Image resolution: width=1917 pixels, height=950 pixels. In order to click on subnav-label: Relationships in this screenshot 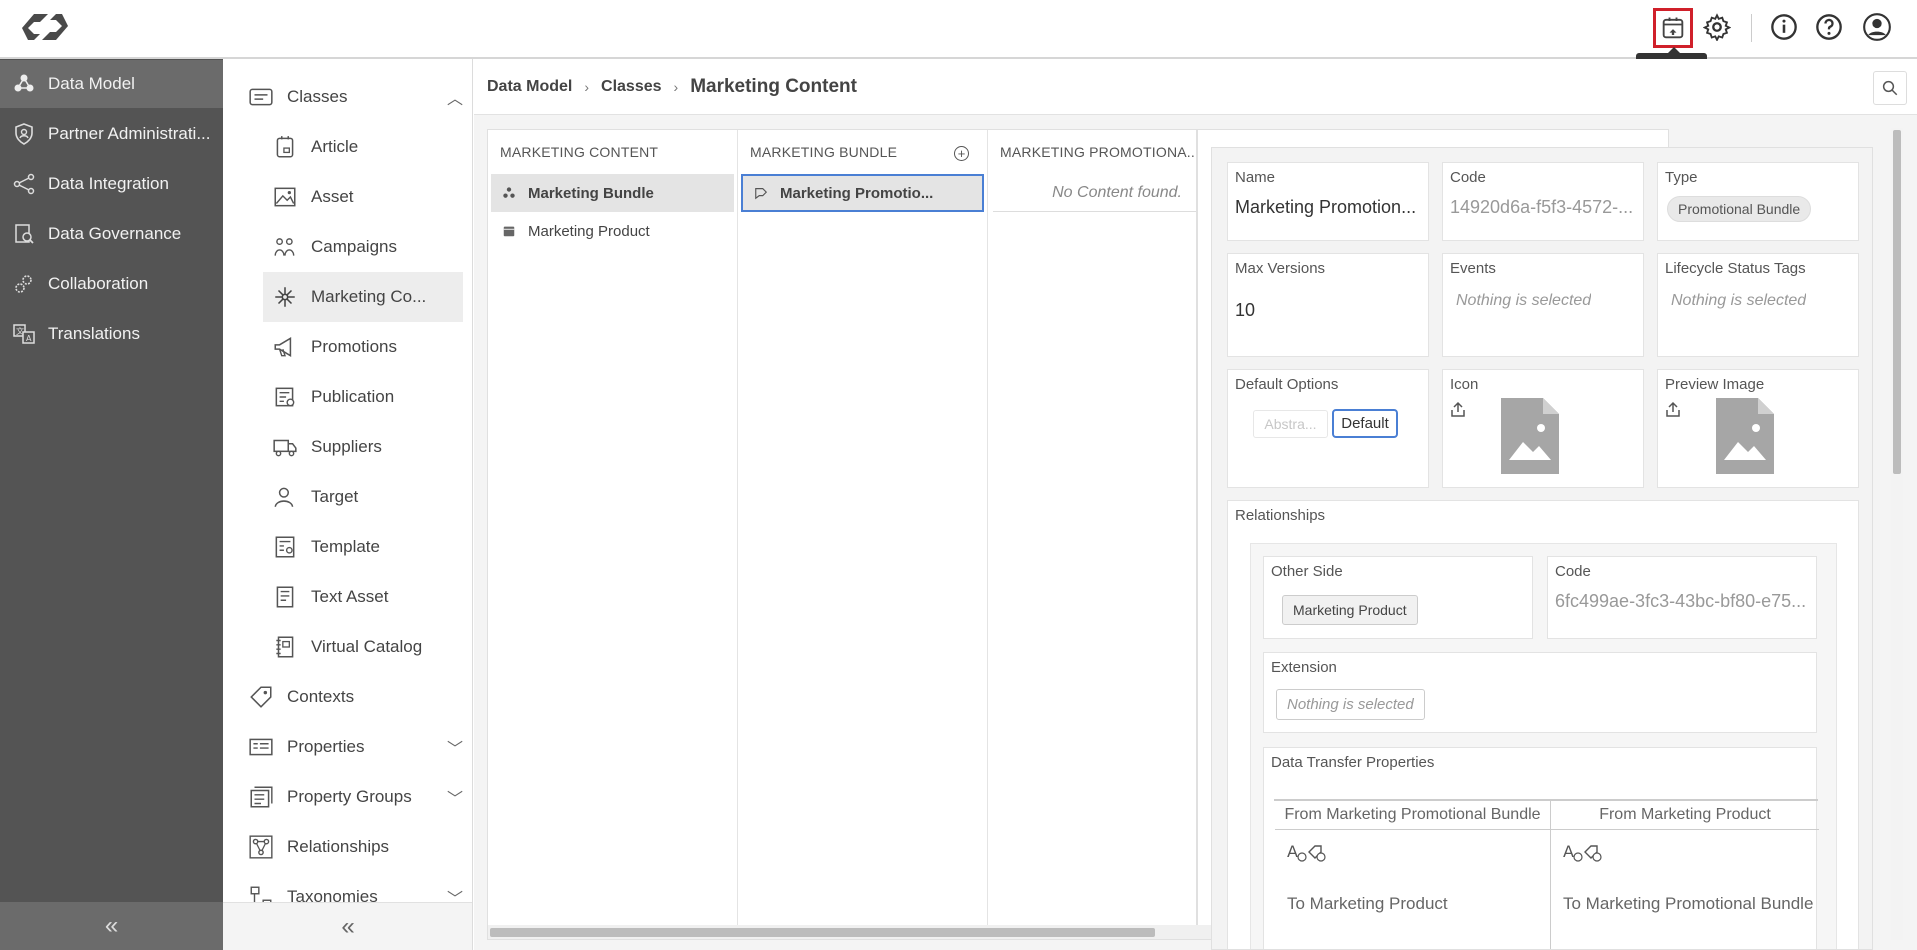, I will do `click(338, 846)`.